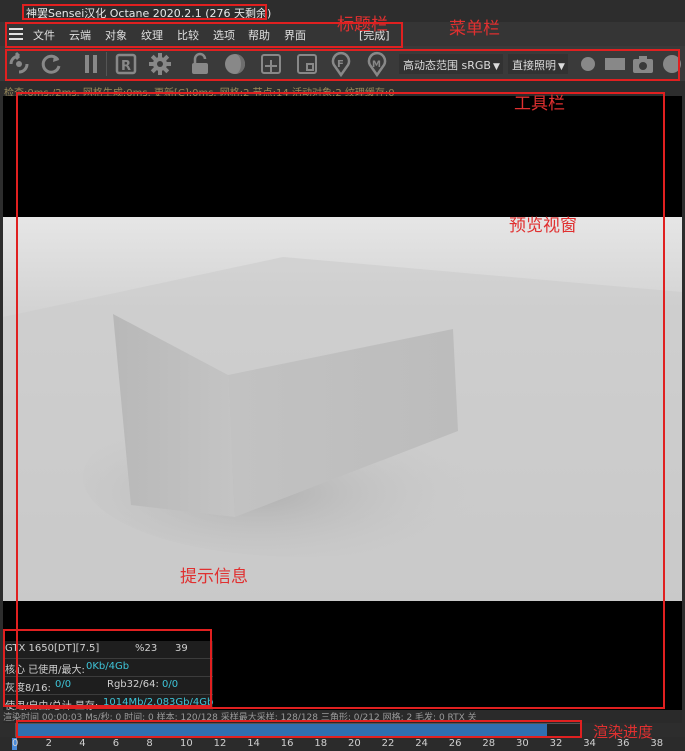  What do you see at coordinates (144, 12) in the screenshot?
I see `title-bar-annotation-box` at bounding box center [144, 12].